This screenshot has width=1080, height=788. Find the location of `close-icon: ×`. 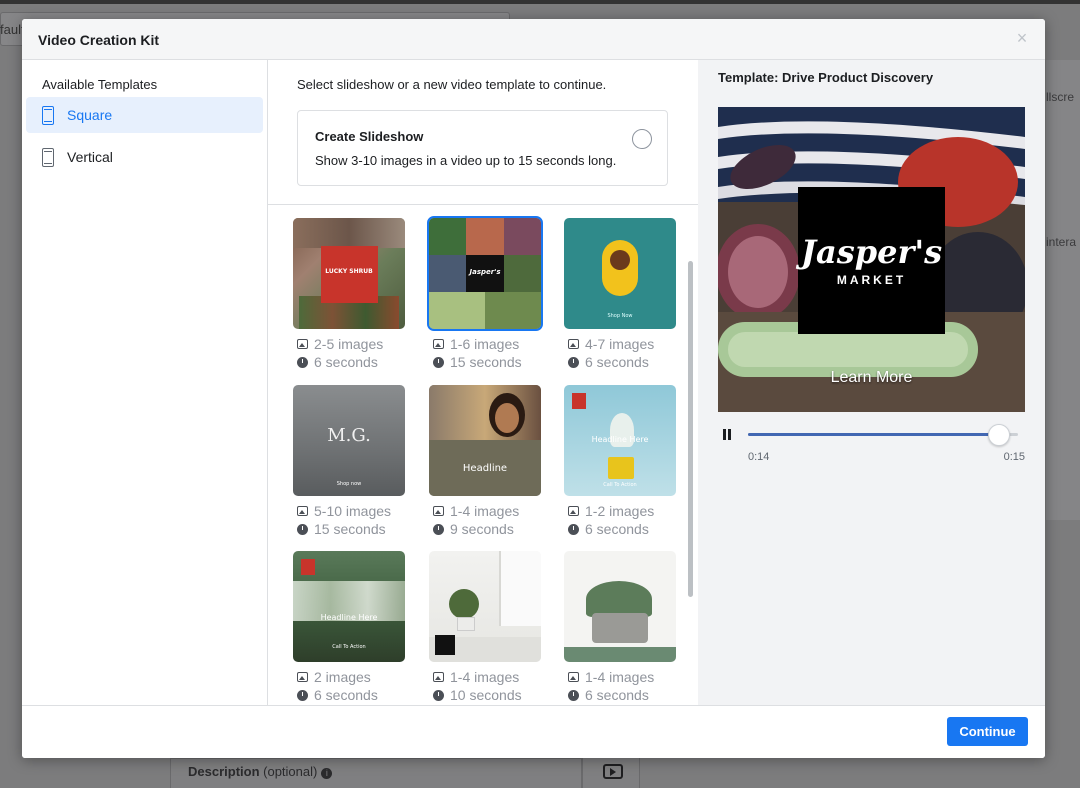

close-icon: × is located at coordinates (1022, 38).